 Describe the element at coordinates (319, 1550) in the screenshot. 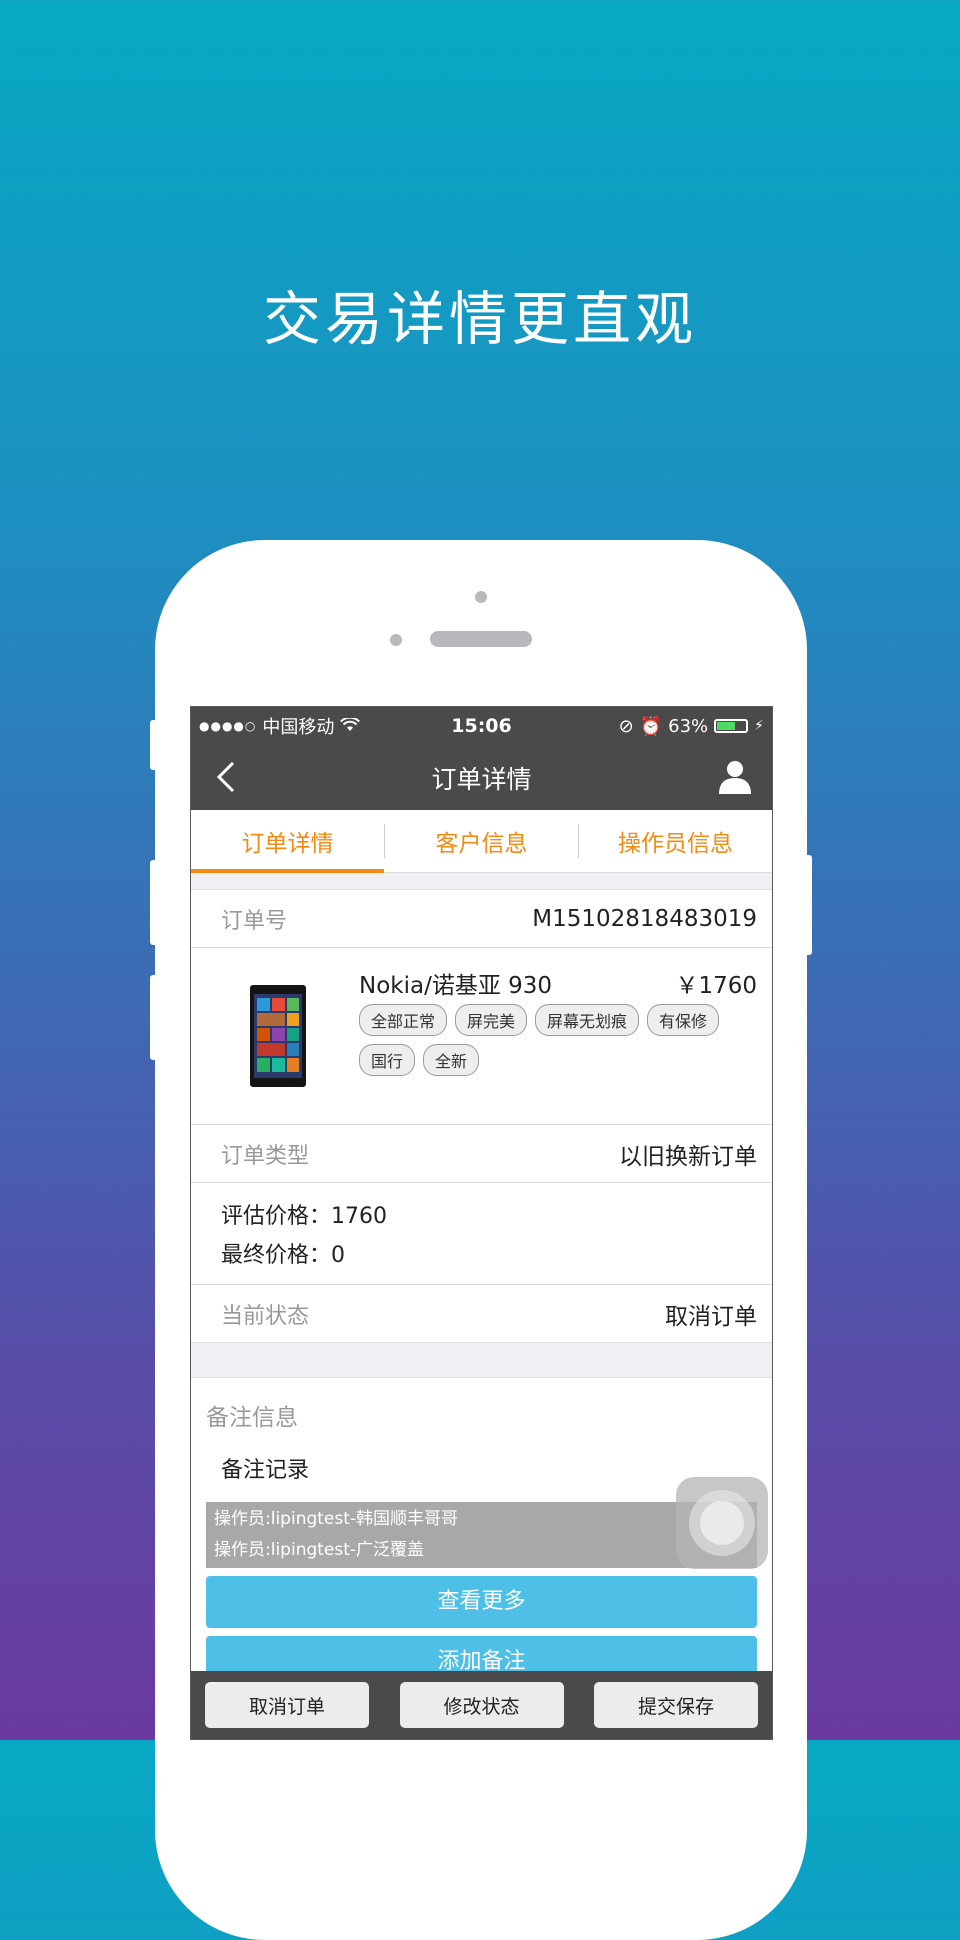

I see `note-record: 操作员:lipingtest-广泛覆盖` at that location.